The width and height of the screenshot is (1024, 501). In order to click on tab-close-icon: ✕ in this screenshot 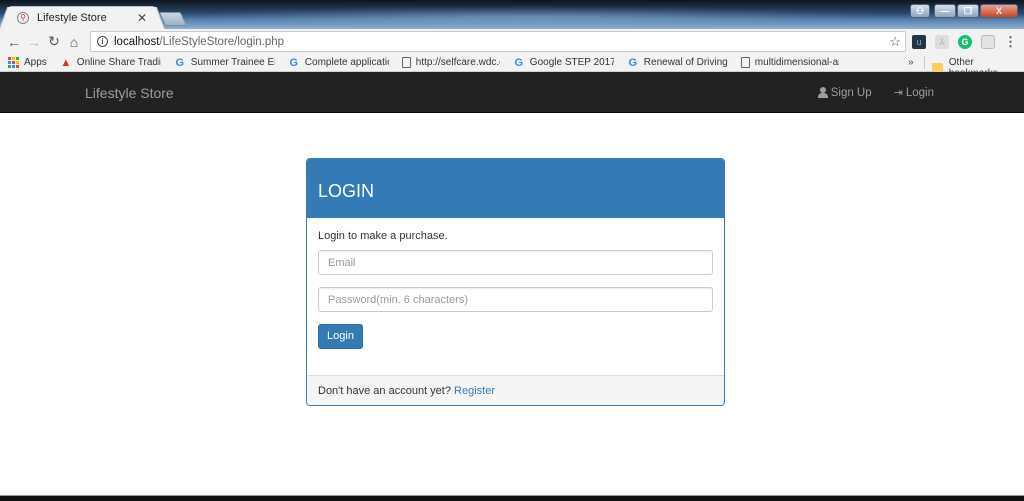, I will do `click(142, 18)`.